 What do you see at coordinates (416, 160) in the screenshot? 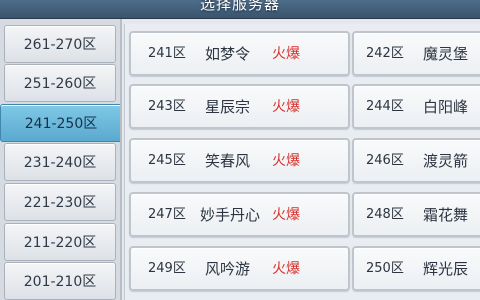
I see `server-cell-246: 246区 渡灵箭` at bounding box center [416, 160].